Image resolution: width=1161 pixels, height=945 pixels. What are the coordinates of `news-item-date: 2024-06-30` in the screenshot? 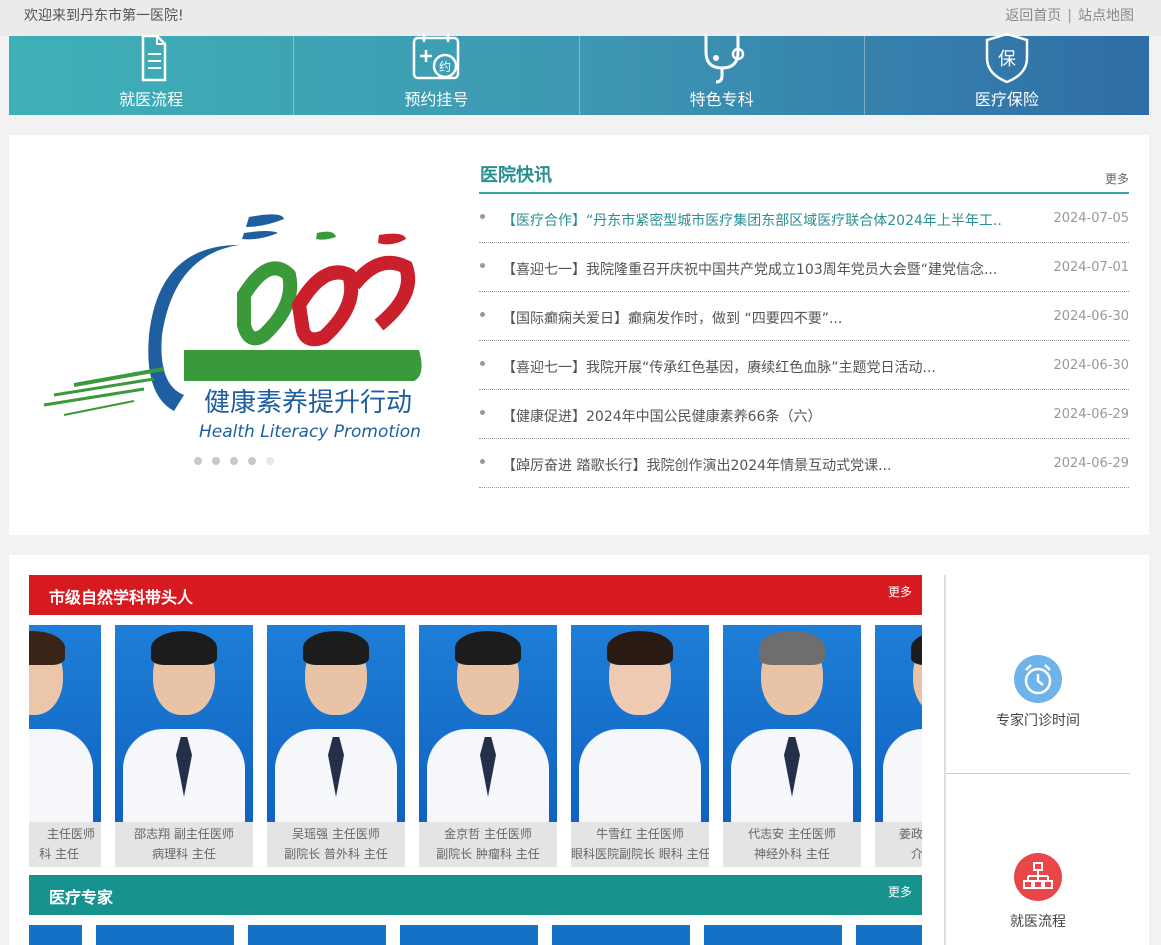 It's located at (1091, 365).